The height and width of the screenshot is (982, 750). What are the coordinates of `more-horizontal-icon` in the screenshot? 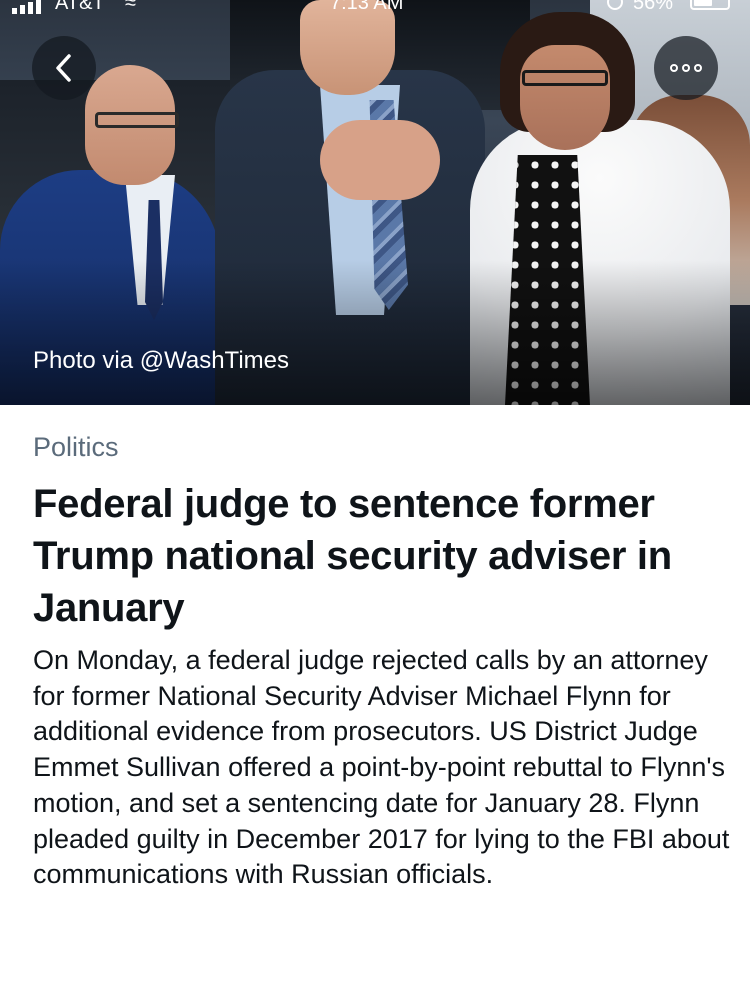 It's located at (686, 68).